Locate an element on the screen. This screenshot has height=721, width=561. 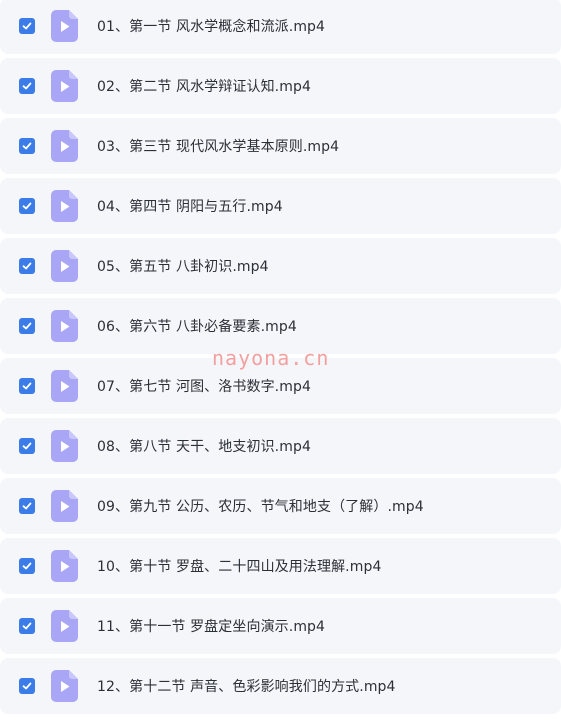
file-name: 11、第十一节 罗盘定坐向演示.mp4 is located at coordinates (211, 626).